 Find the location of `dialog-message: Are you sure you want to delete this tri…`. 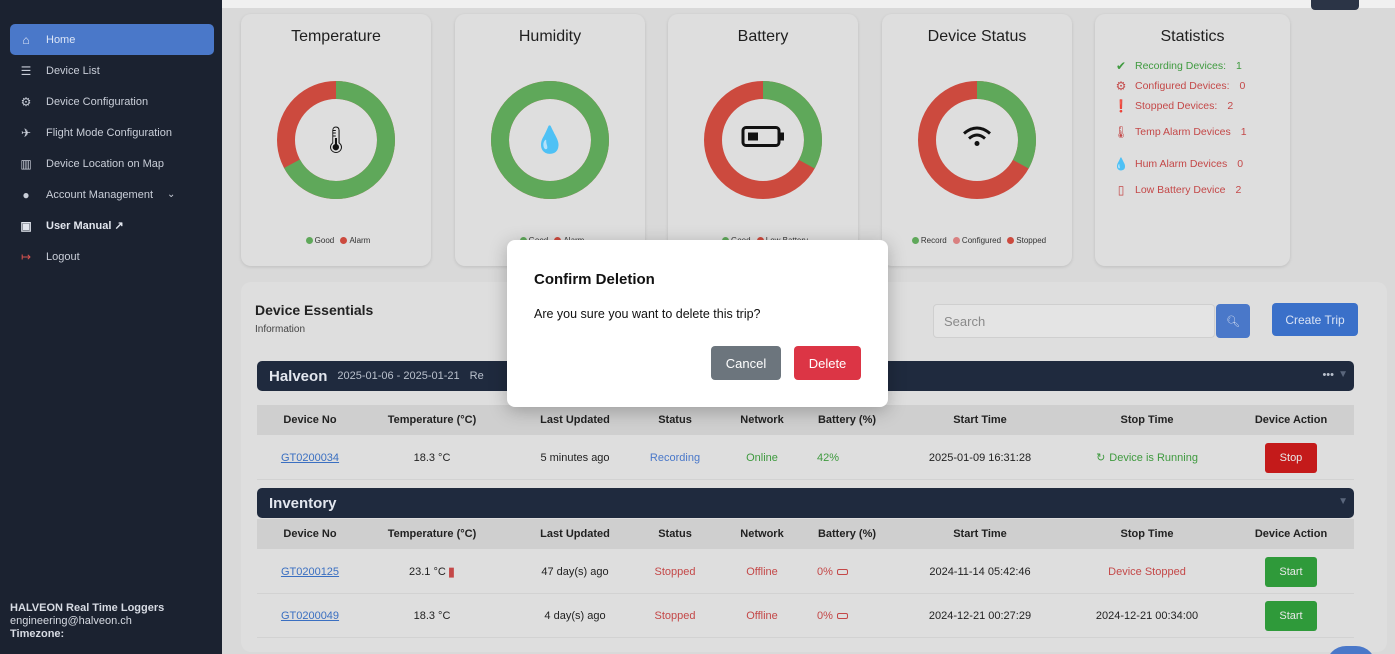

dialog-message: Are you sure you want to delete this tri… is located at coordinates (647, 314).